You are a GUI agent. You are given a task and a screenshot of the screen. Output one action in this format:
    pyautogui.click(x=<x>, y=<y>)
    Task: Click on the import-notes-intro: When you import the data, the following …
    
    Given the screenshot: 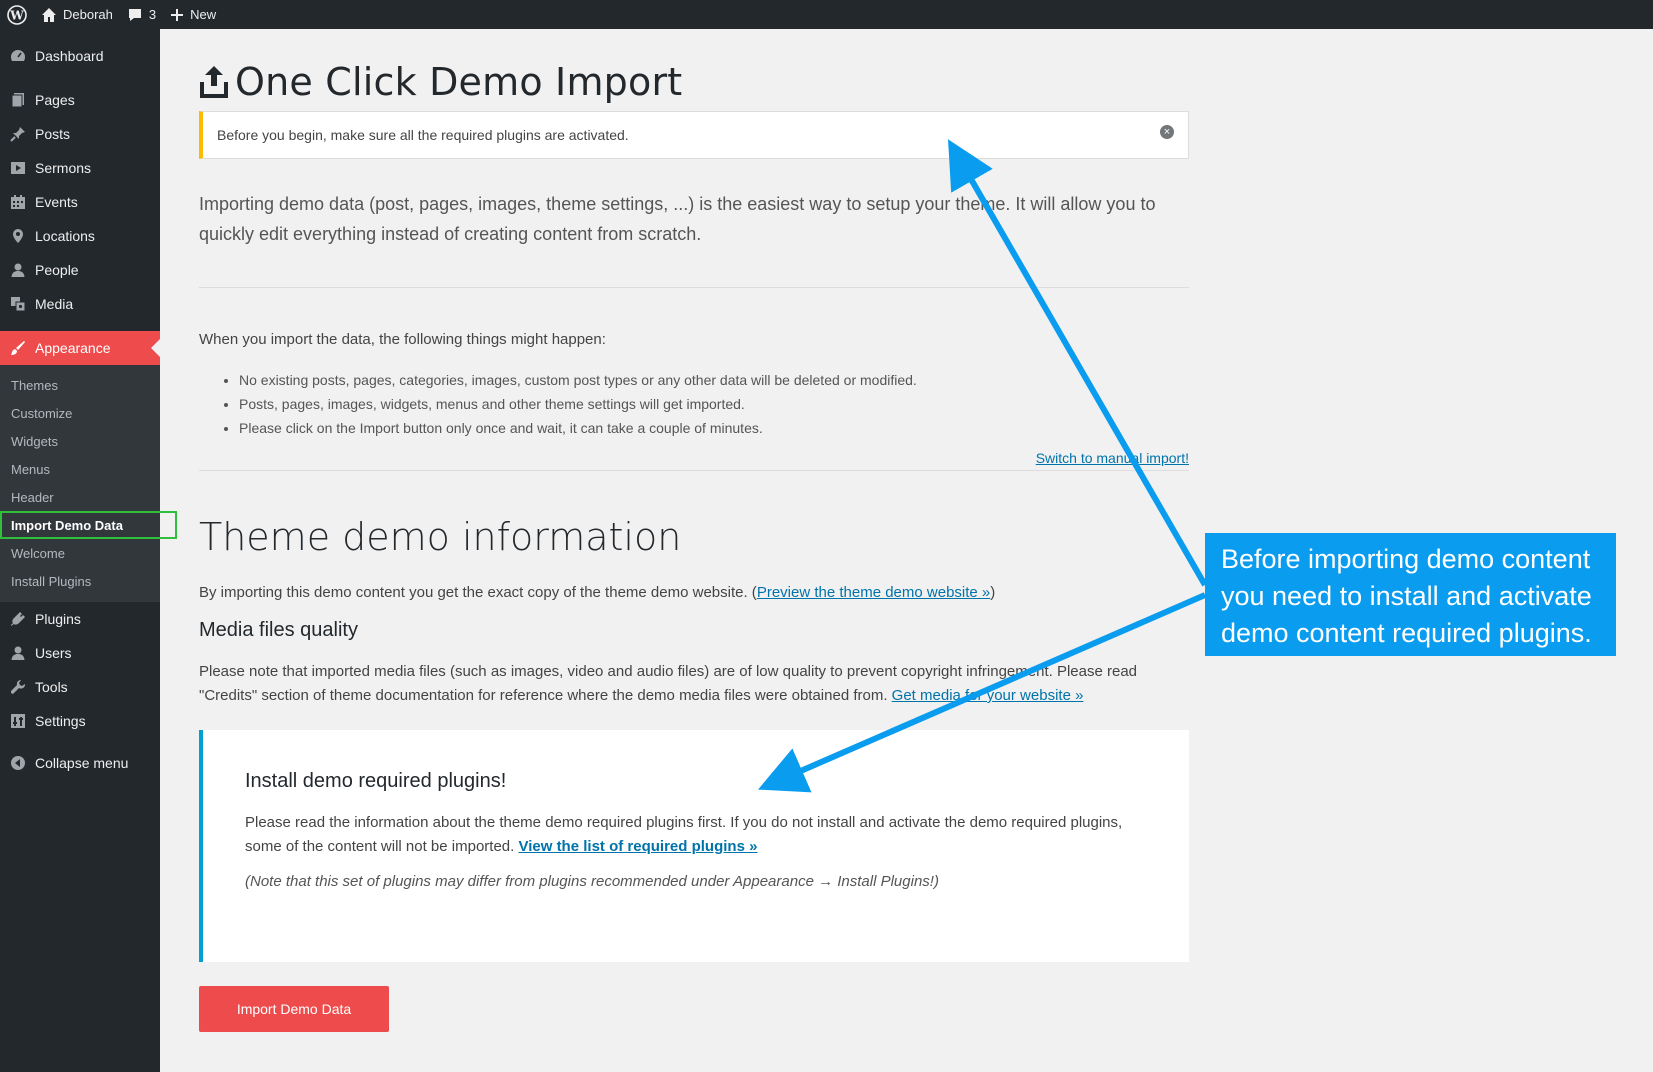 What is the action you would take?
    pyautogui.click(x=402, y=339)
    